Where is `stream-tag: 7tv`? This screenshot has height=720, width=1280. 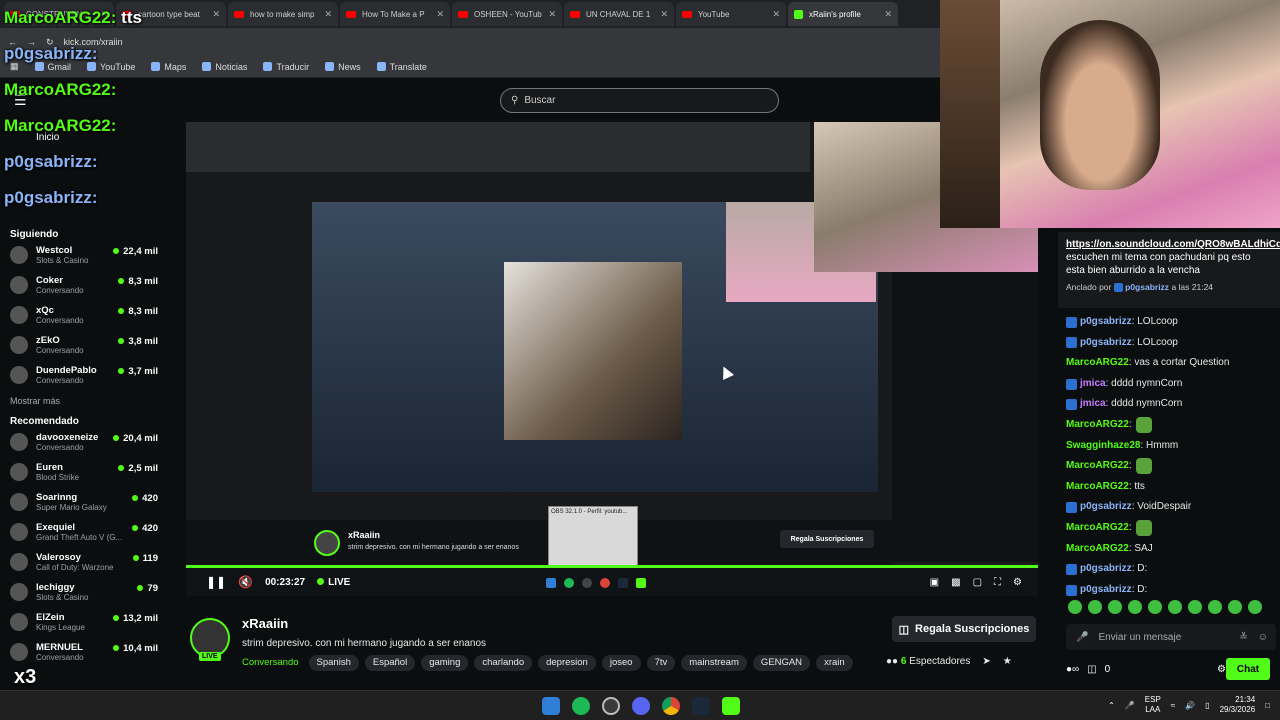
stream-tag: 7tv is located at coordinates (661, 663).